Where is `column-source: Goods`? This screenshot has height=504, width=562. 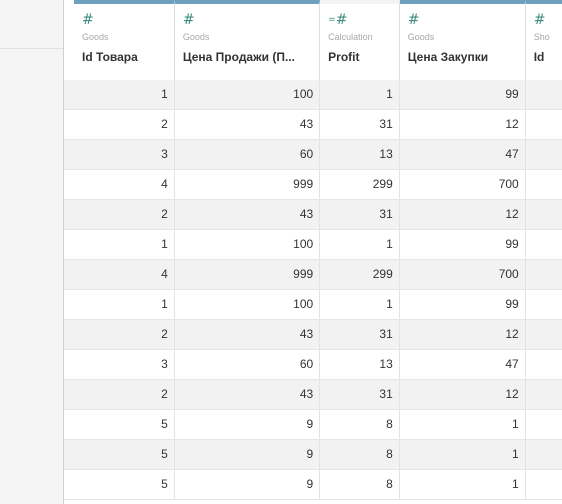
column-source: Goods is located at coordinates (95, 37).